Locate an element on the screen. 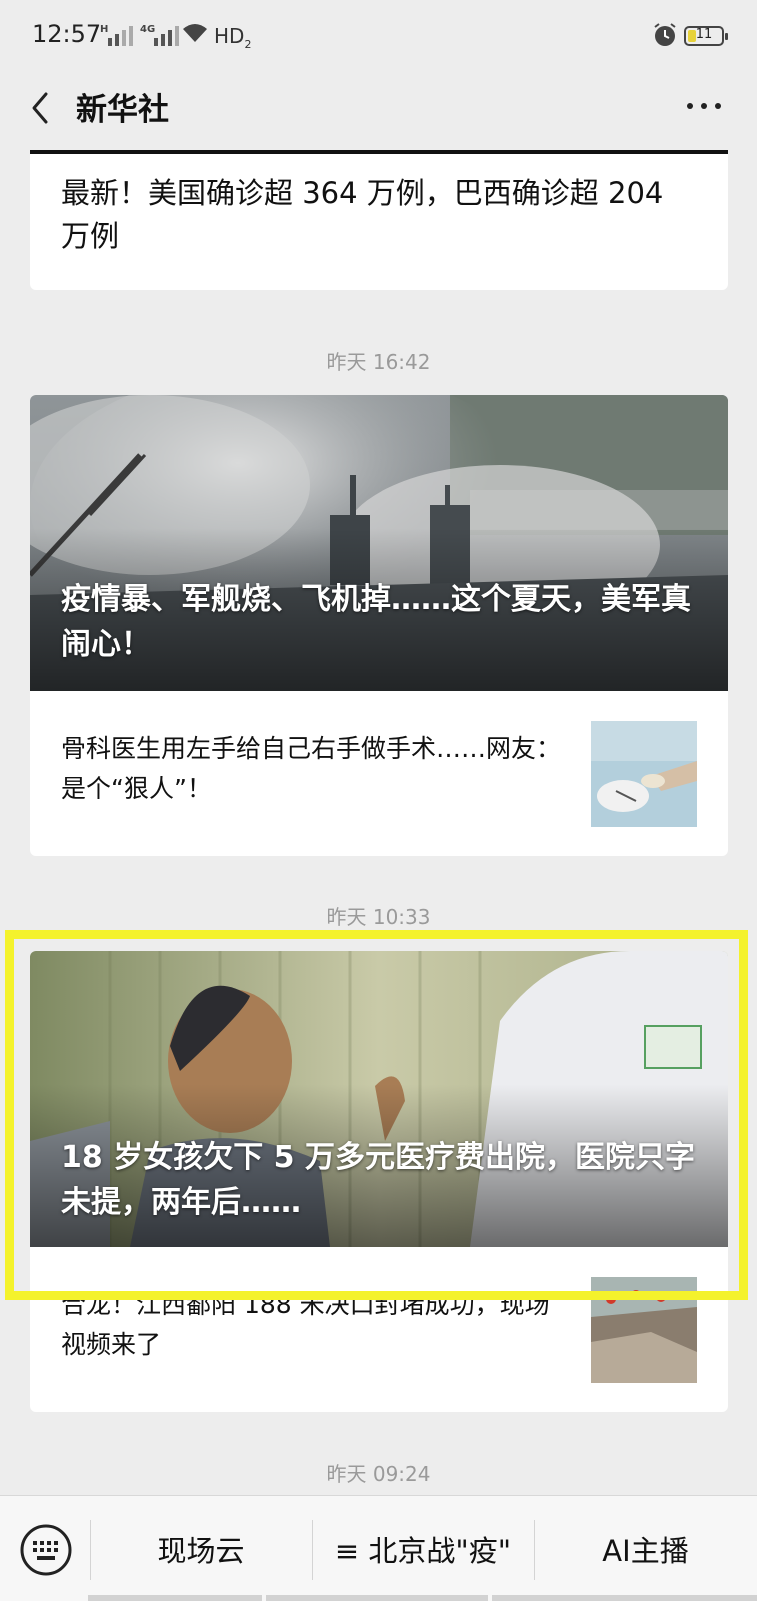  menu-item-xianchangyun: 现场云 is located at coordinates (201, 1548).